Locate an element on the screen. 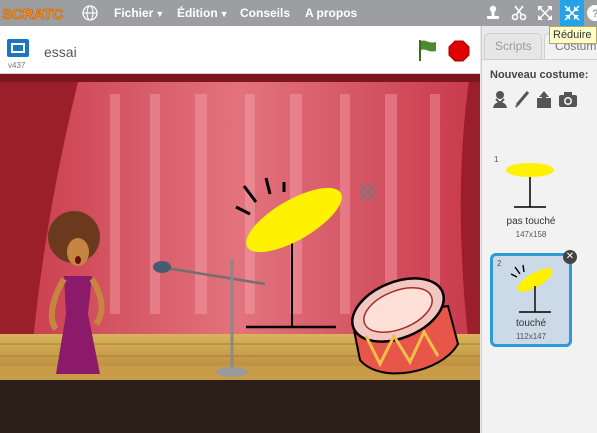 Image resolution: width=597 pixels, height=433 pixels. costume-name: touché is located at coordinates (531, 323).